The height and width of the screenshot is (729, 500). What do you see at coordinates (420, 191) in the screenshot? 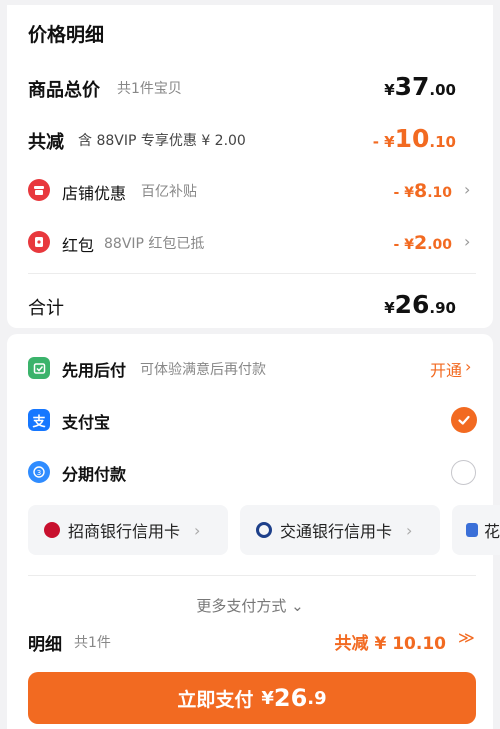
I see `shop-int: 8` at bounding box center [420, 191].